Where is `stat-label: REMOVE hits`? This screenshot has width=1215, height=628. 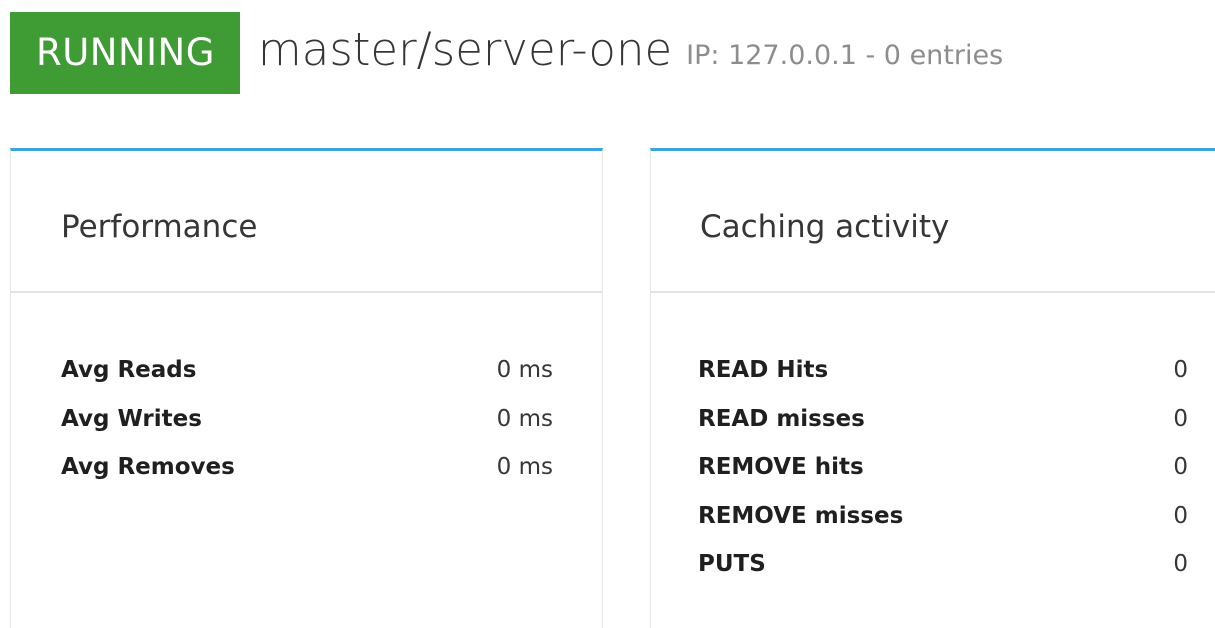 stat-label: REMOVE hits is located at coordinates (781, 467).